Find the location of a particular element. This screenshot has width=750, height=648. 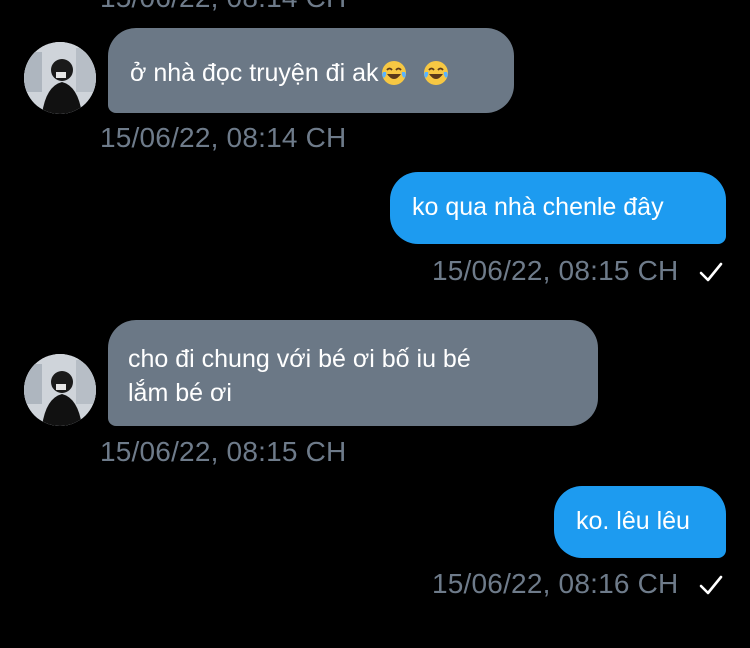

outgoing-message-bubble: ko. lêu lêu is located at coordinates (640, 522).